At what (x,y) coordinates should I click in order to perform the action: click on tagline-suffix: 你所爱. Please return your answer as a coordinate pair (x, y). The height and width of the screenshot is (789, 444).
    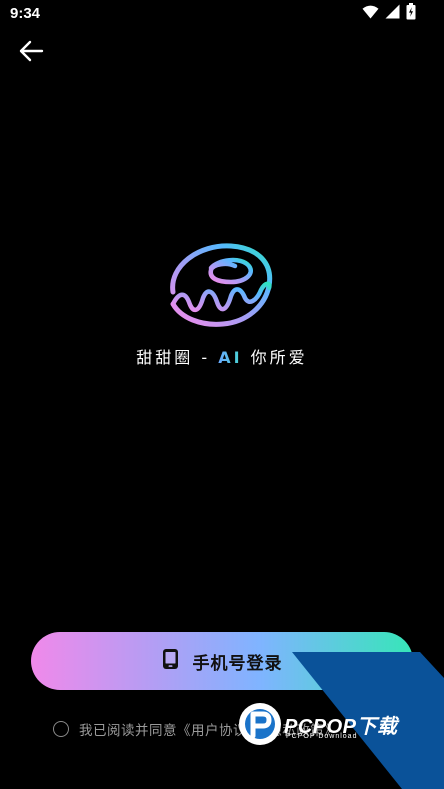
    Looking at the image, I should click on (275, 357).